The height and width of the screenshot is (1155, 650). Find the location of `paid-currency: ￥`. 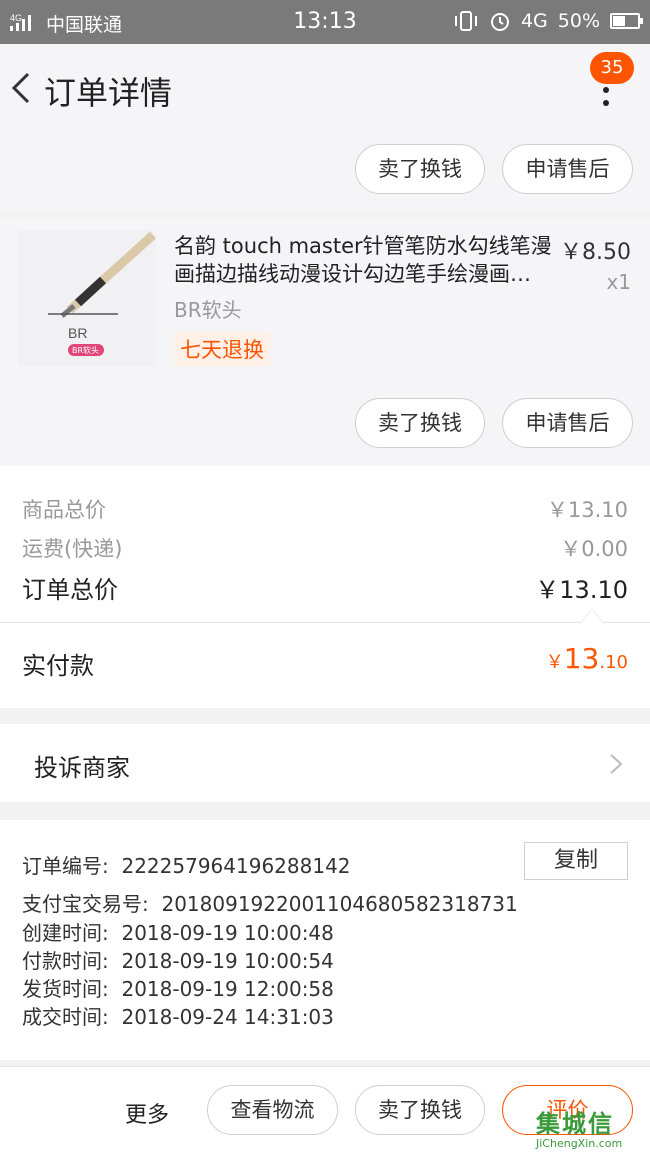

paid-currency: ￥ is located at coordinates (554, 662).